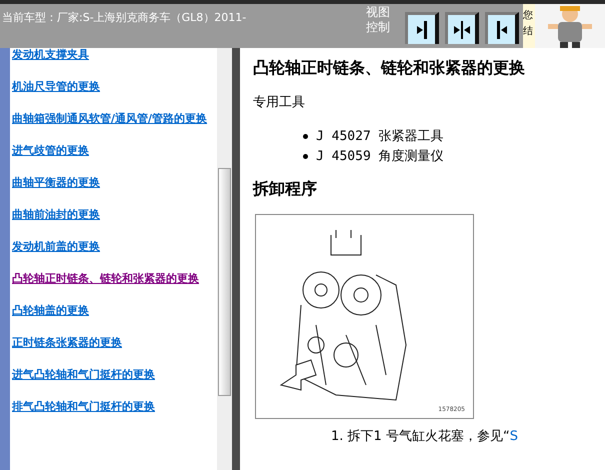 Image resolution: width=605 pixels, height=470 pixels. What do you see at coordinates (425, 436) in the screenshot?
I see `step-text: 1. 拆下1 号气缸火花塞，参见“S` at bounding box center [425, 436].